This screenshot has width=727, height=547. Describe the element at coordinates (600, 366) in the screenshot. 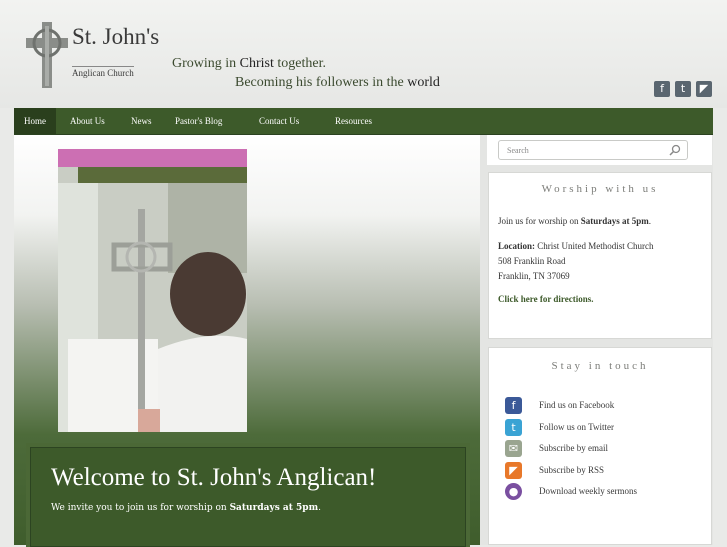

I see `stay-in-touch-title: Stay in touch` at that location.